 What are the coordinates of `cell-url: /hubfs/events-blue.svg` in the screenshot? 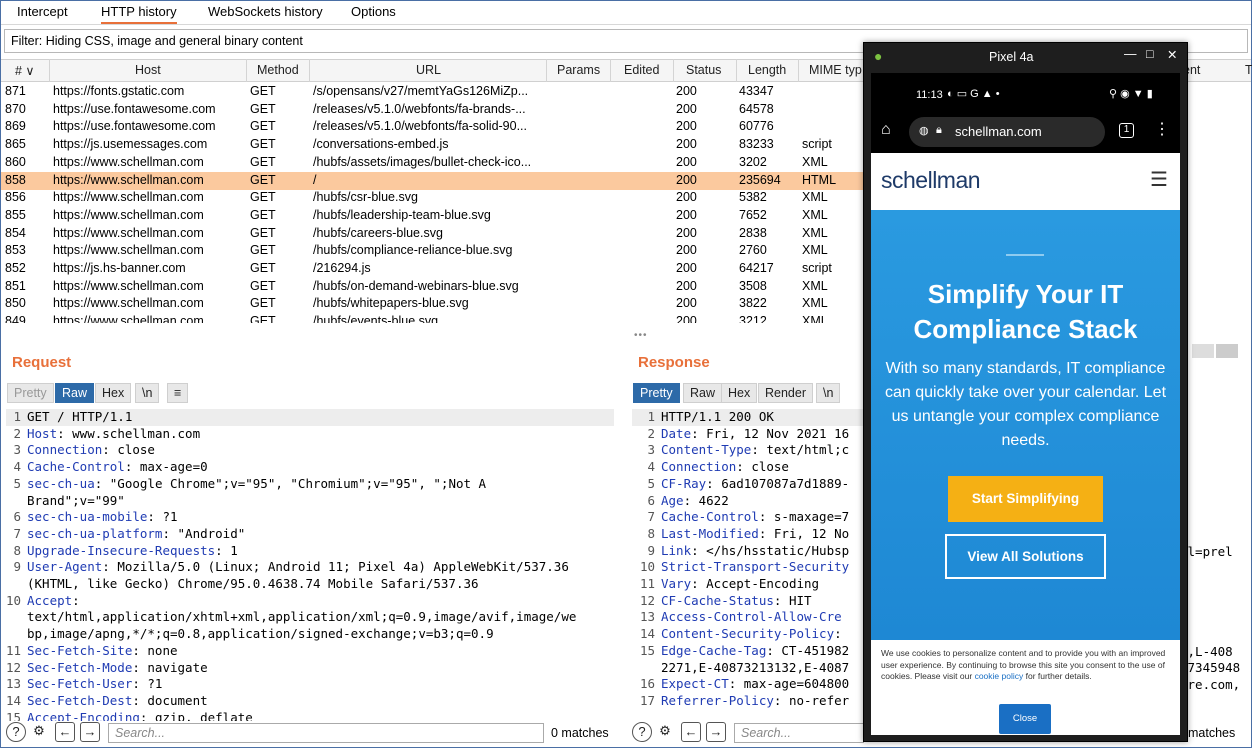 It's located at (376, 318).